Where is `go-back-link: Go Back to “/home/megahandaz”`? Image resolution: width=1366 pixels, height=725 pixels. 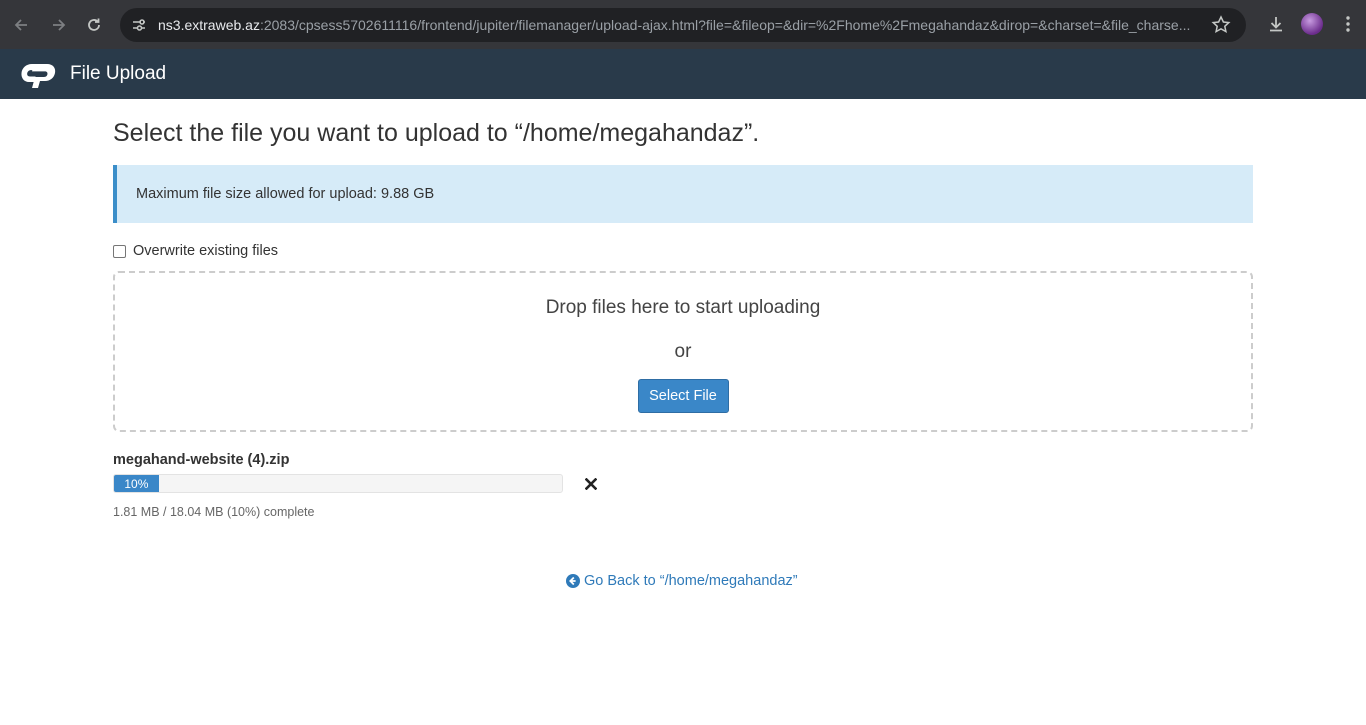 go-back-link: Go Back to “/home/megahandaz” is located at coordinates (682, 581).